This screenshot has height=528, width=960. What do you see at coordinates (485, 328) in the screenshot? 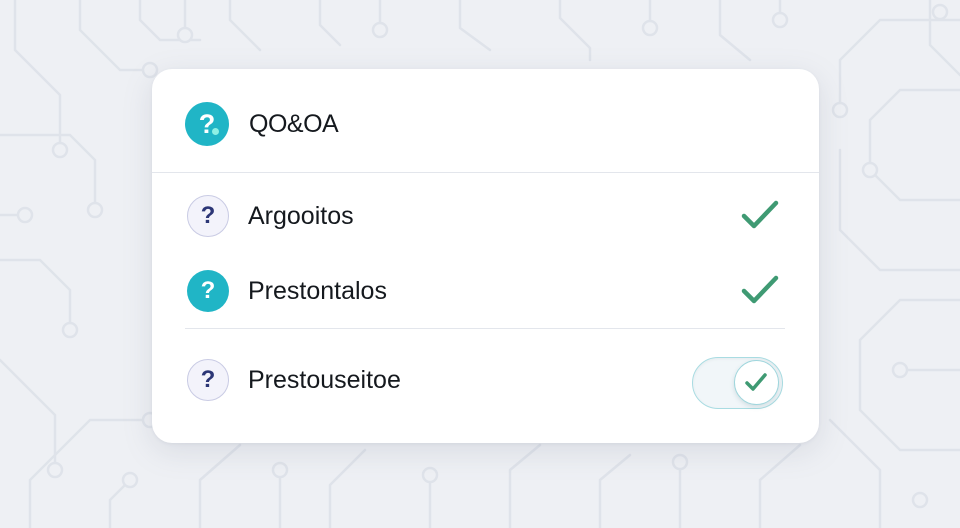
I see `list-divider` at bounding box center [485, 328].